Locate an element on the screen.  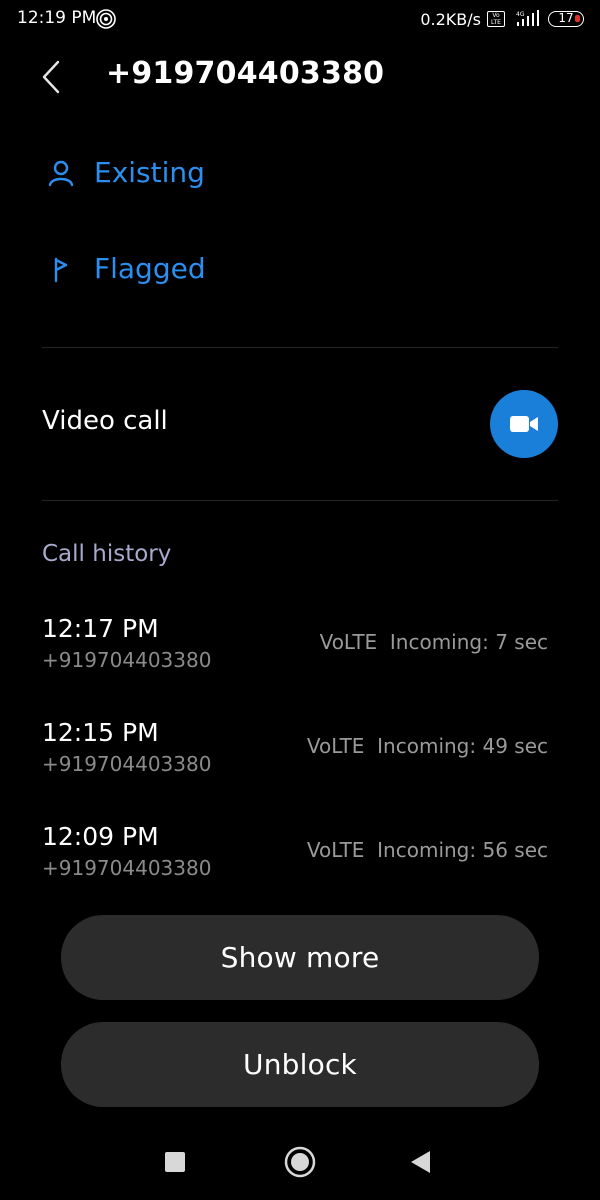
hotspot-icon is located at coordinates (106, 19).